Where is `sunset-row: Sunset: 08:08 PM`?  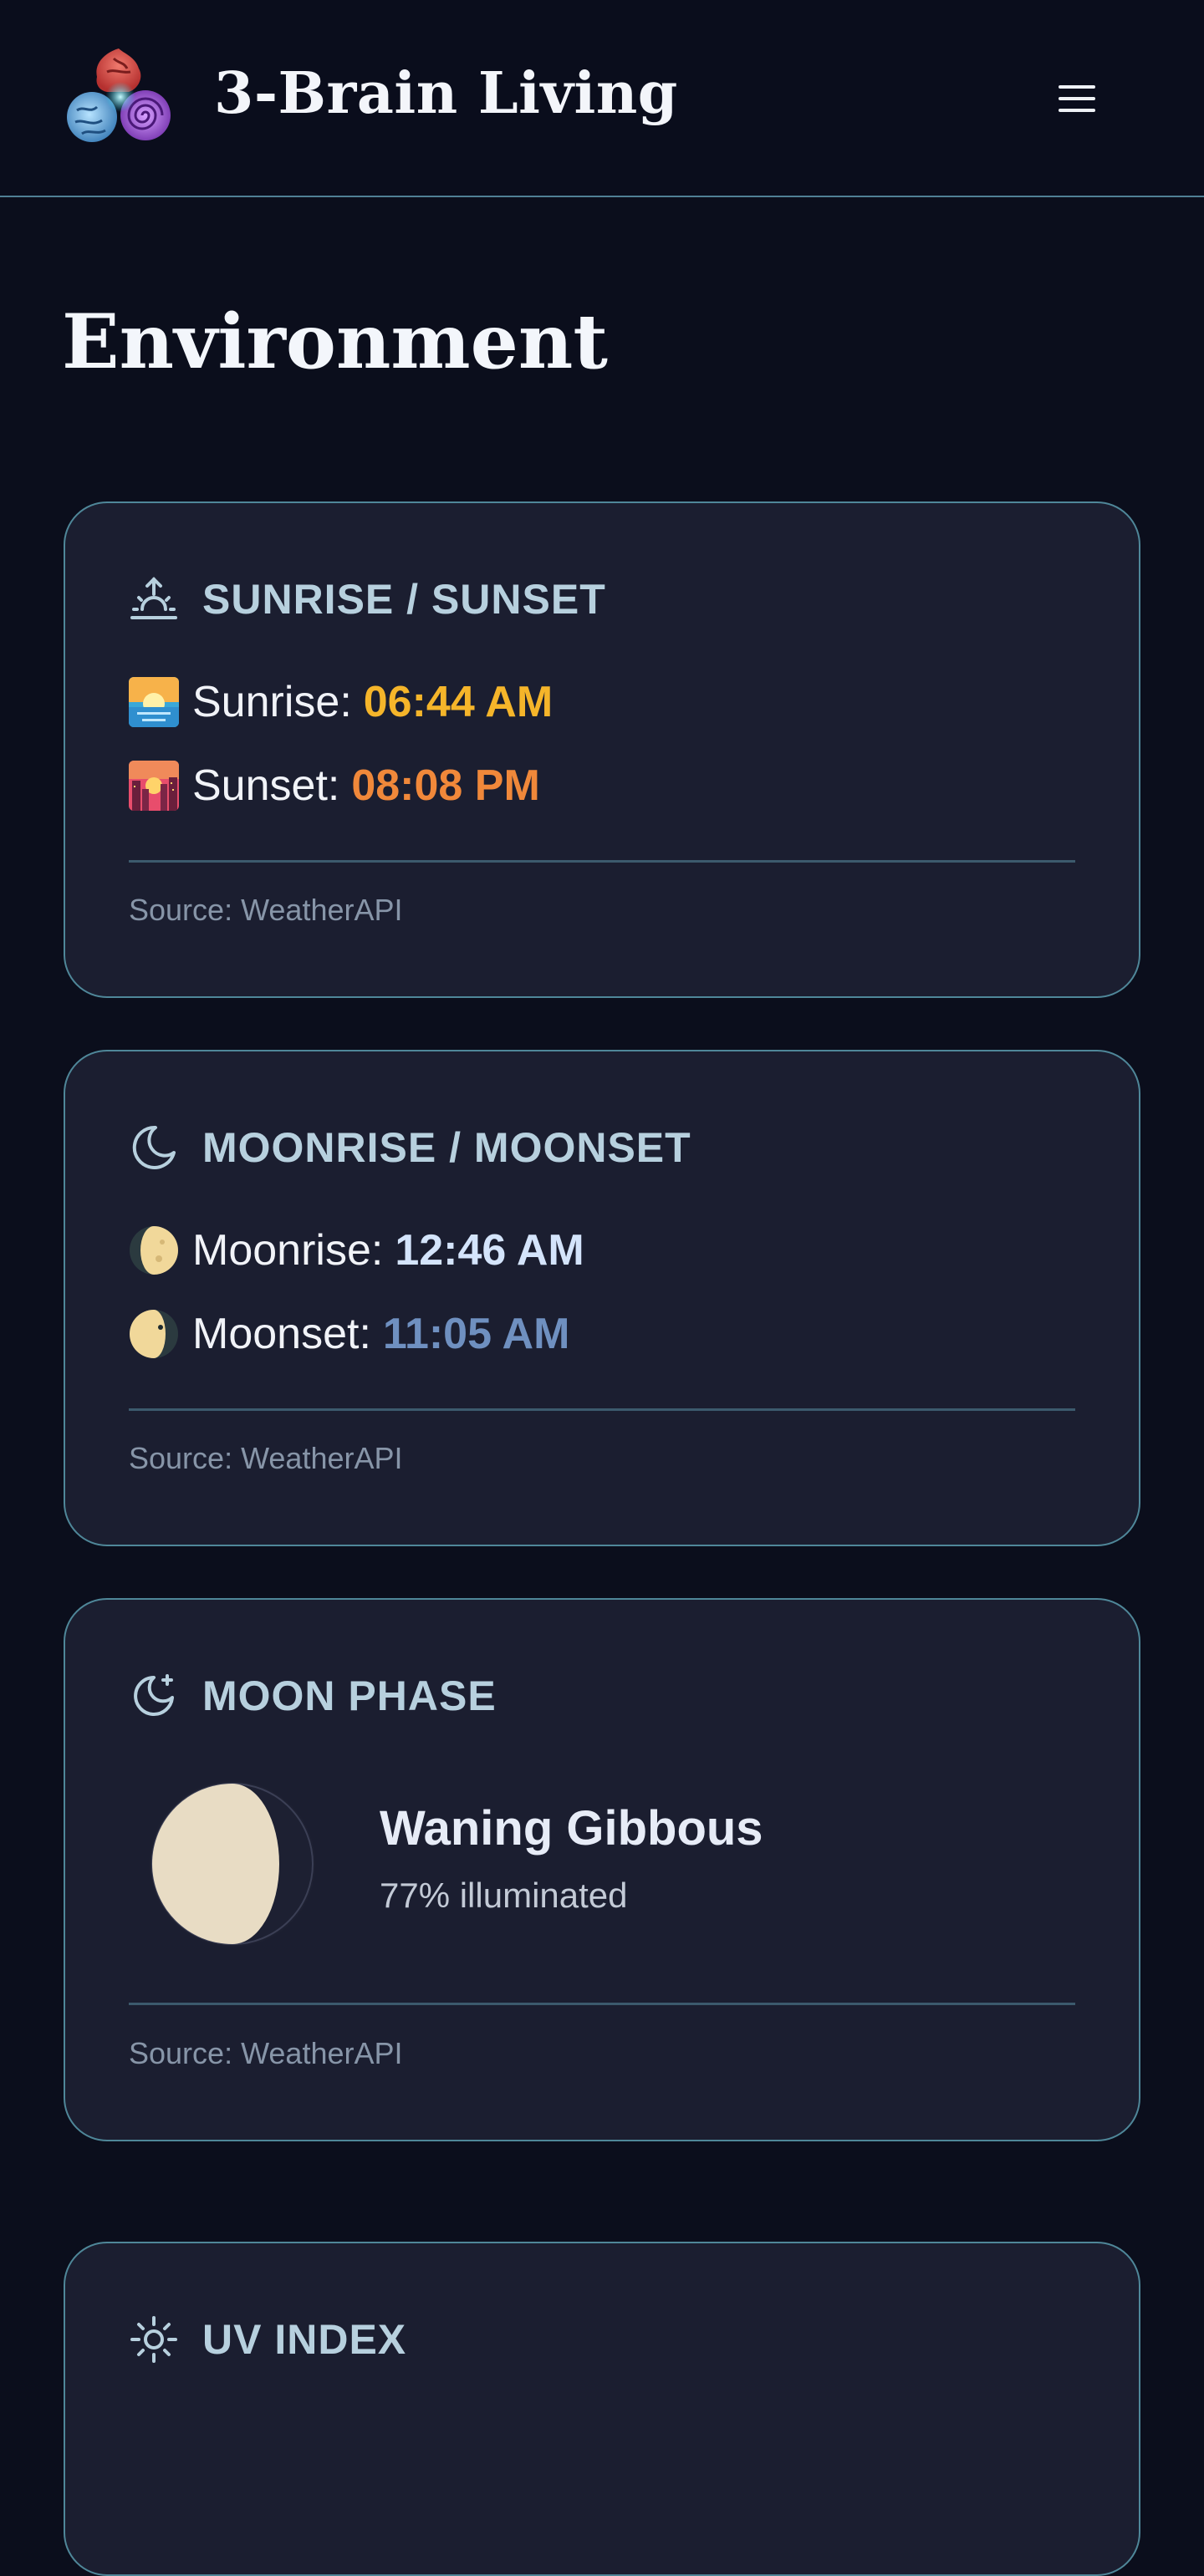 sunset-row: Sunset: 08:08 PM is located at coordinates (335, 785).